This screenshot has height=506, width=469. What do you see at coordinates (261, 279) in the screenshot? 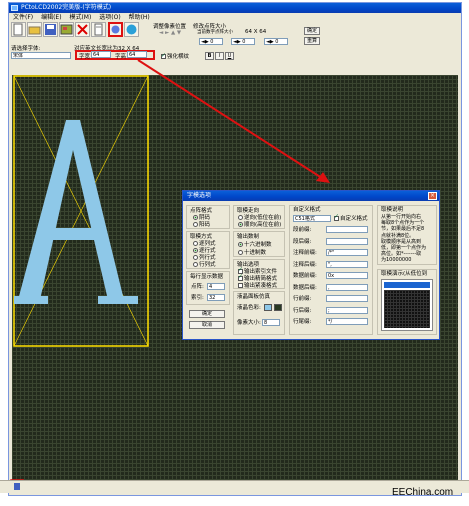
I see `check-label: 输出精简格式` at bounding box center [261, 279].